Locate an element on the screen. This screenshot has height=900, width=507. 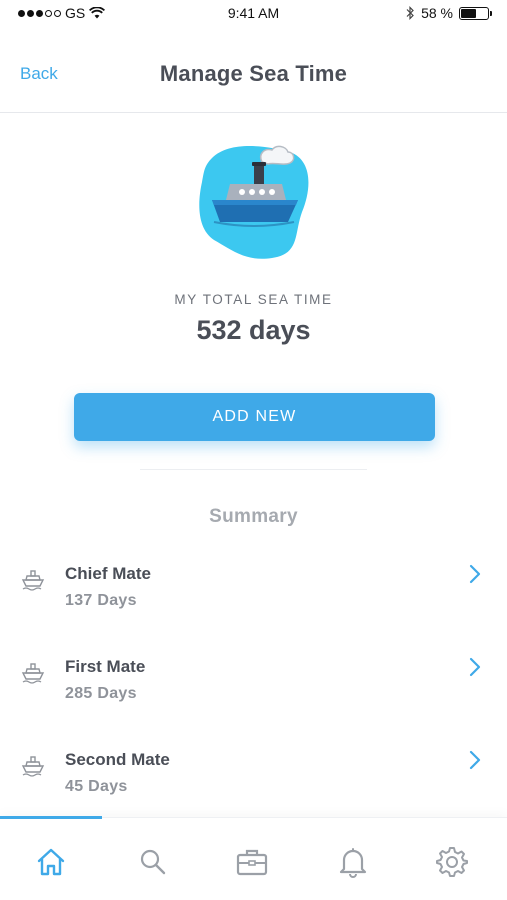
rank-days: 45 Days is located at coordinates (96, 786).